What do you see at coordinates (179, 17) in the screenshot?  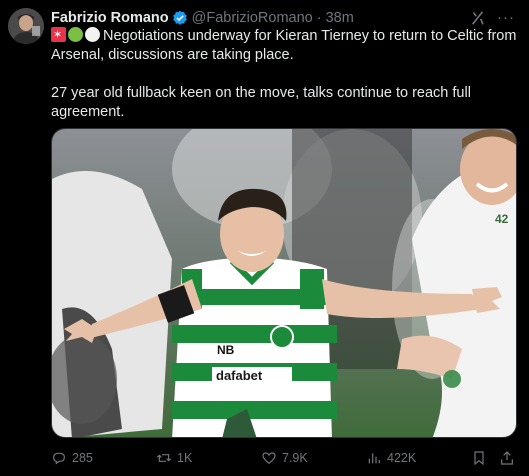 I see `verified-badge-icon` at bounding box center [179, 17].